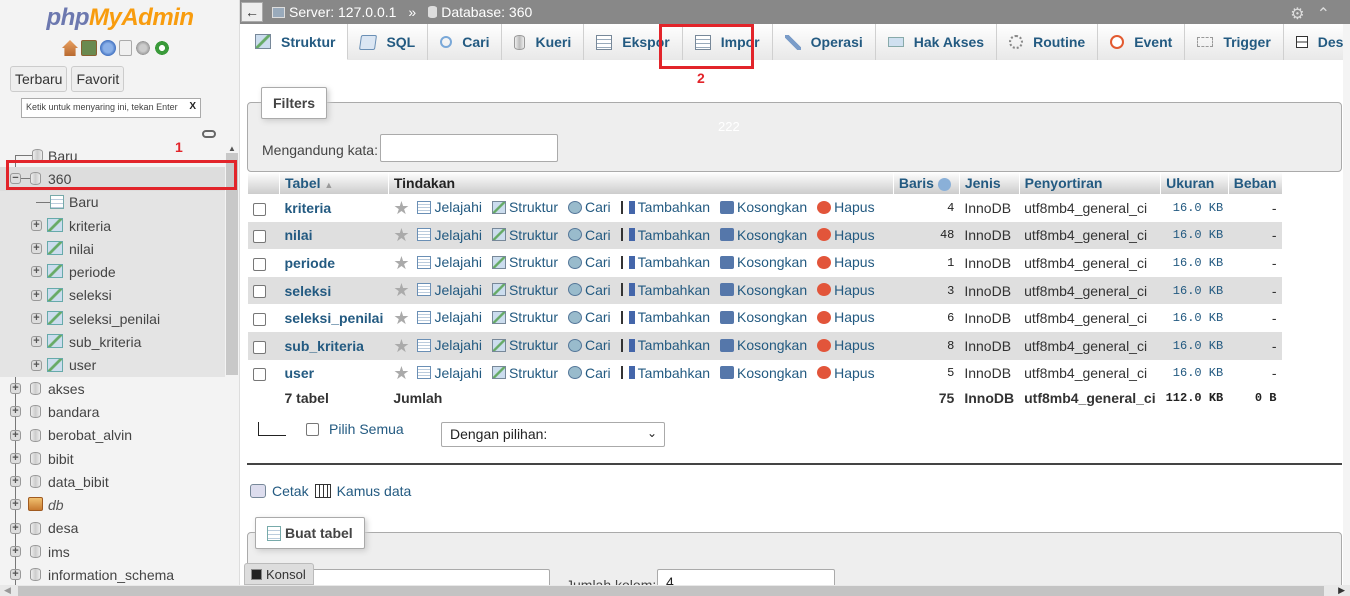 The width and height of the screenshot is (1350, 596). I want to click on tree-item-table-sub-kriteria: + sub_kriteria, so click(112, 342).